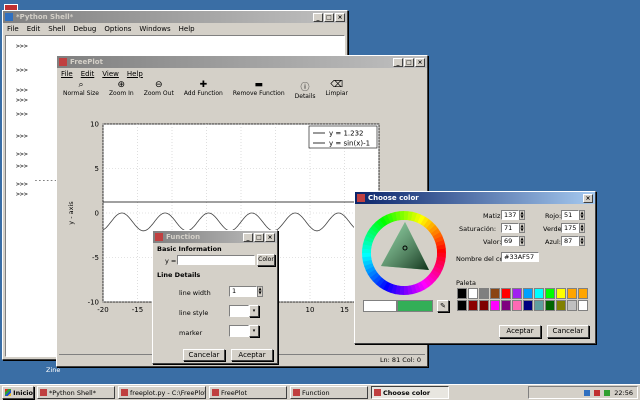 This screenshot has width=640, height=400. I want to click on eyedropper-button: ✎, so click(443, 306).